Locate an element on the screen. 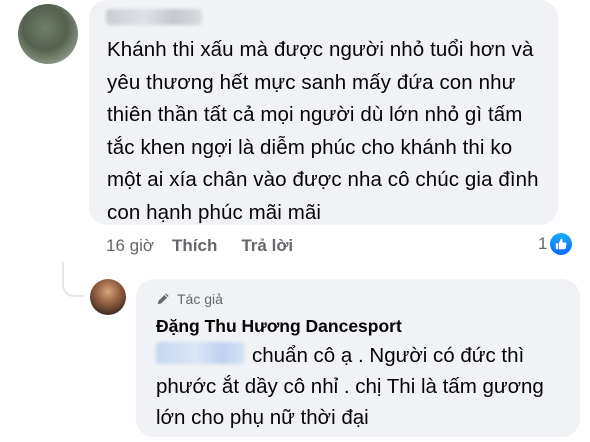 The image size is (590, 442). comment-actions: 16 giờ Thích Trả lời is located at coordinates (199, 246).